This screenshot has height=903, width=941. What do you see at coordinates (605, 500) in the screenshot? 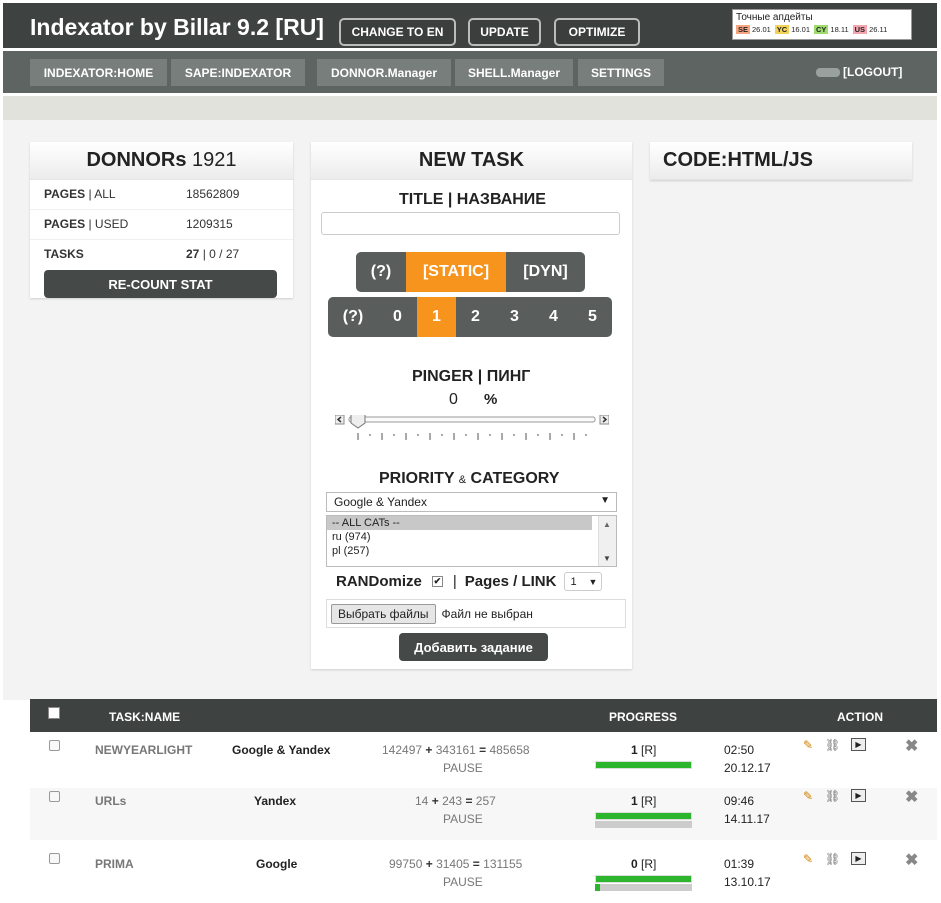
I see `dropdown-arrow-icon: ▼` at bounding box center [605, 500].